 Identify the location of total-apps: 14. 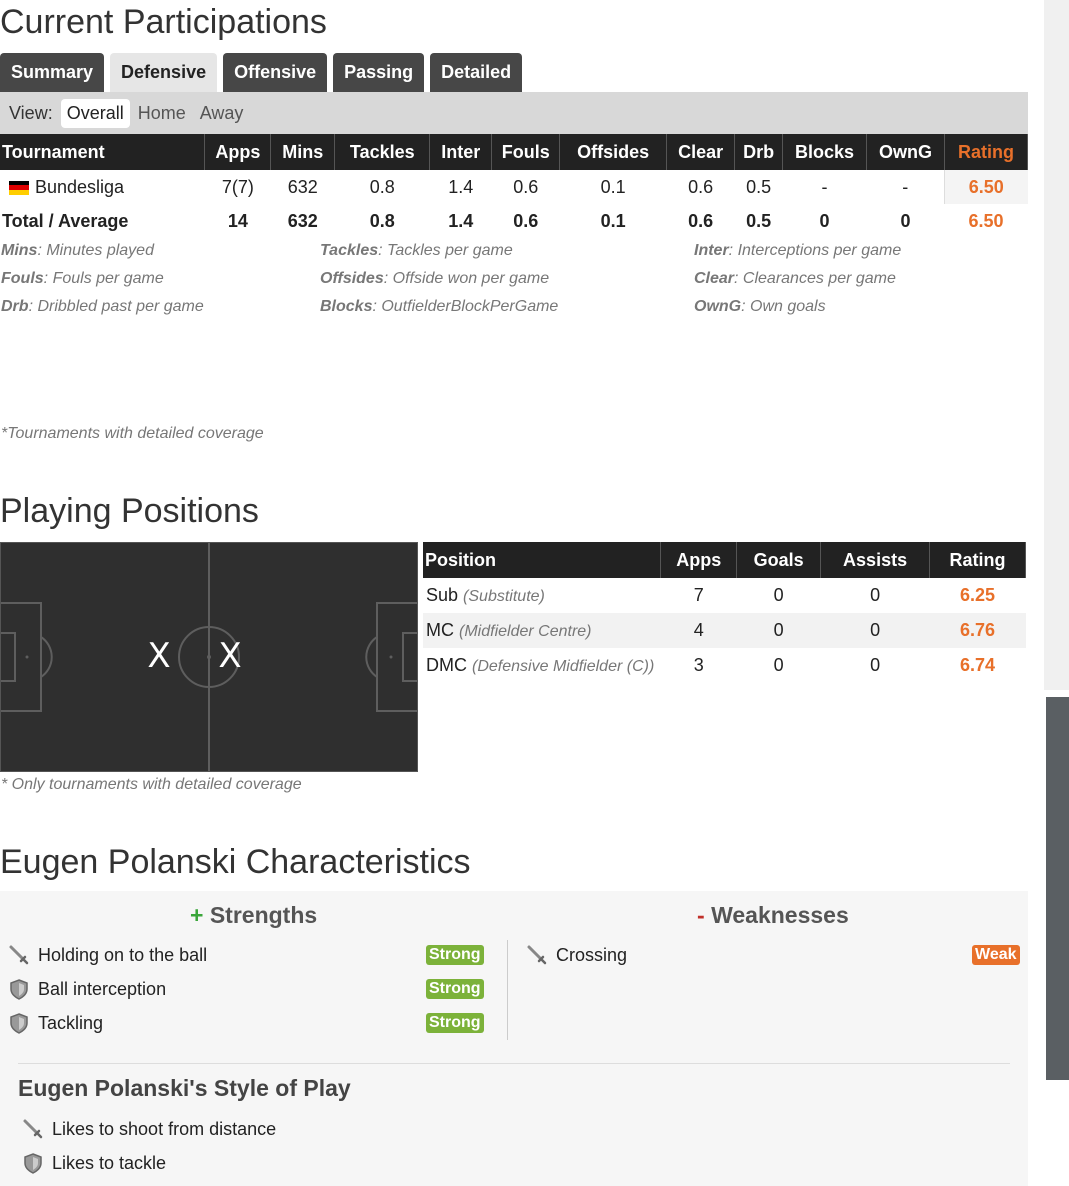
(237, 220).